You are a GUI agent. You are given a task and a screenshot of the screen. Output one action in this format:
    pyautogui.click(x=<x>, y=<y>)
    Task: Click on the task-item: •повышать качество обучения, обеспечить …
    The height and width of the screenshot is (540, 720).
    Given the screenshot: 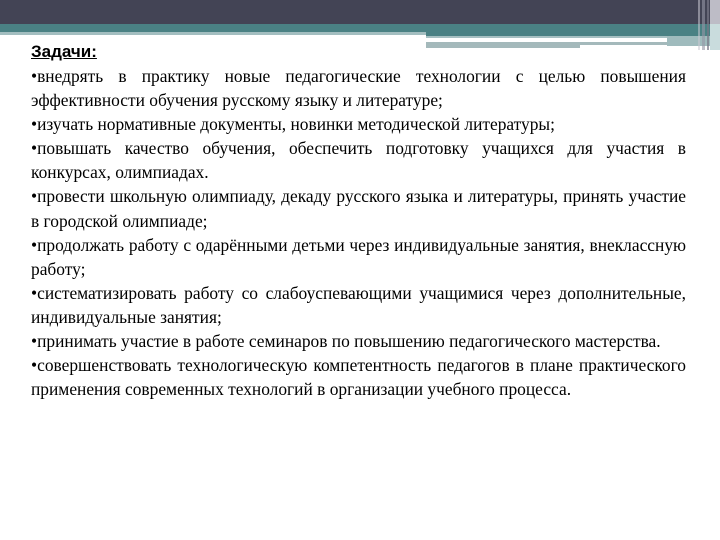 What is the action you would take?
    pyautogui.click(x=358, y=160)
    